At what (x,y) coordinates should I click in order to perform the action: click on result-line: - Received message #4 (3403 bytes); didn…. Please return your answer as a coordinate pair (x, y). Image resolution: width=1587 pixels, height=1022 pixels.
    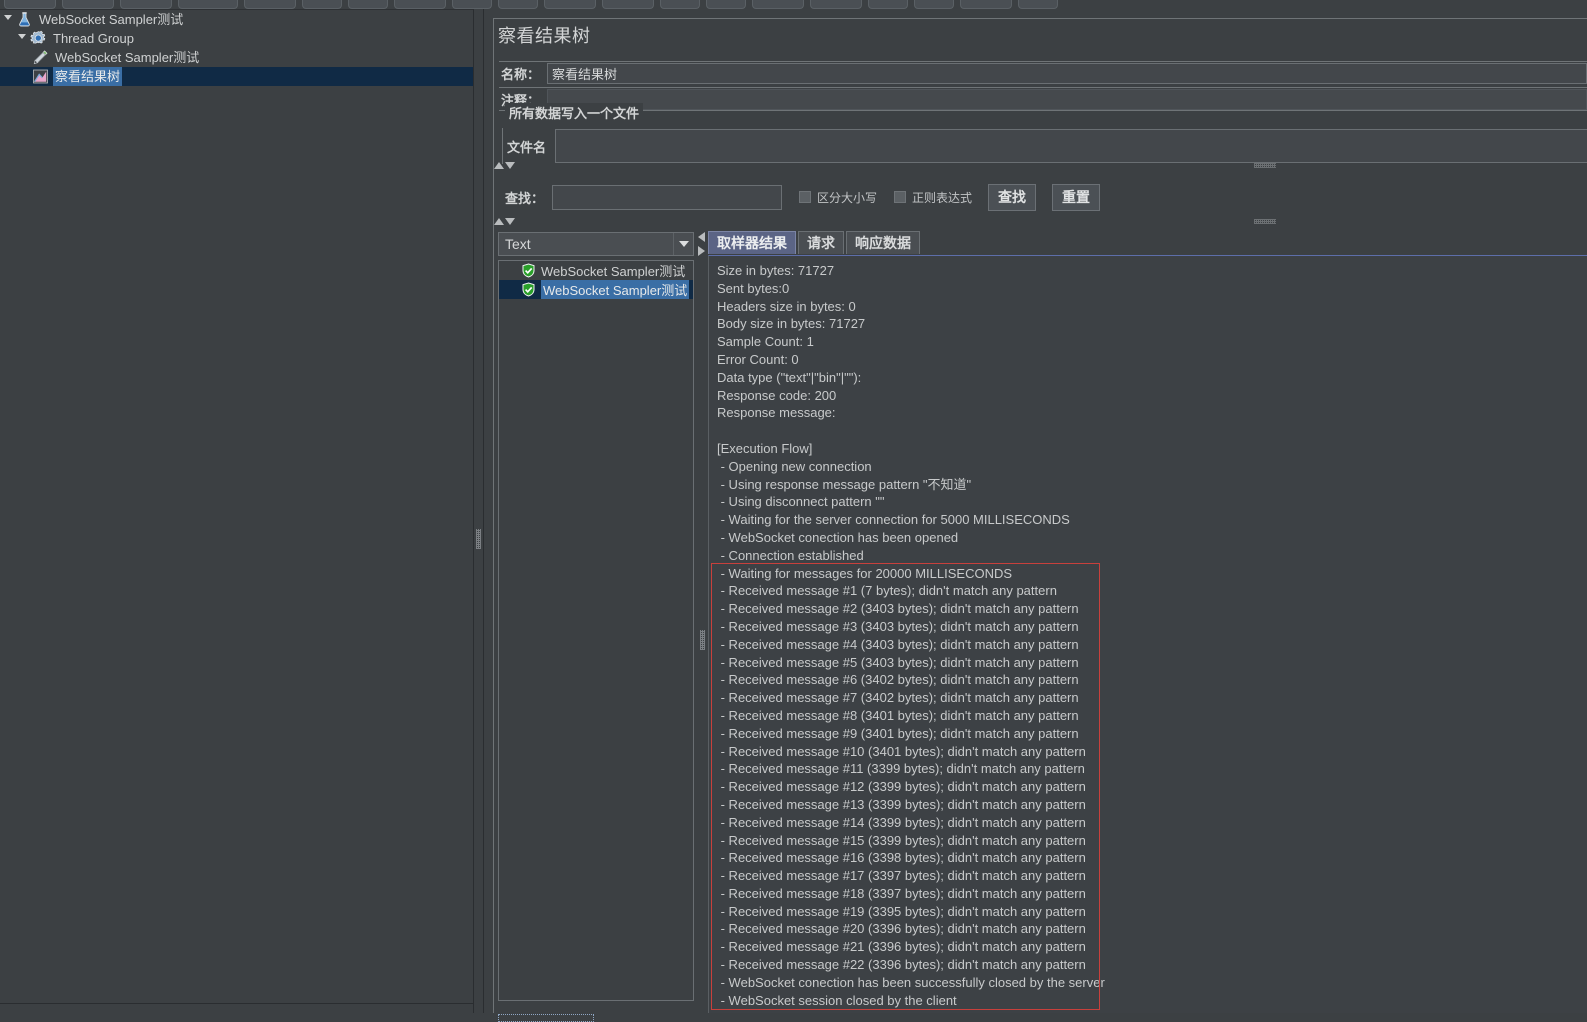
    Looking at the image, I should click on (898, 644).